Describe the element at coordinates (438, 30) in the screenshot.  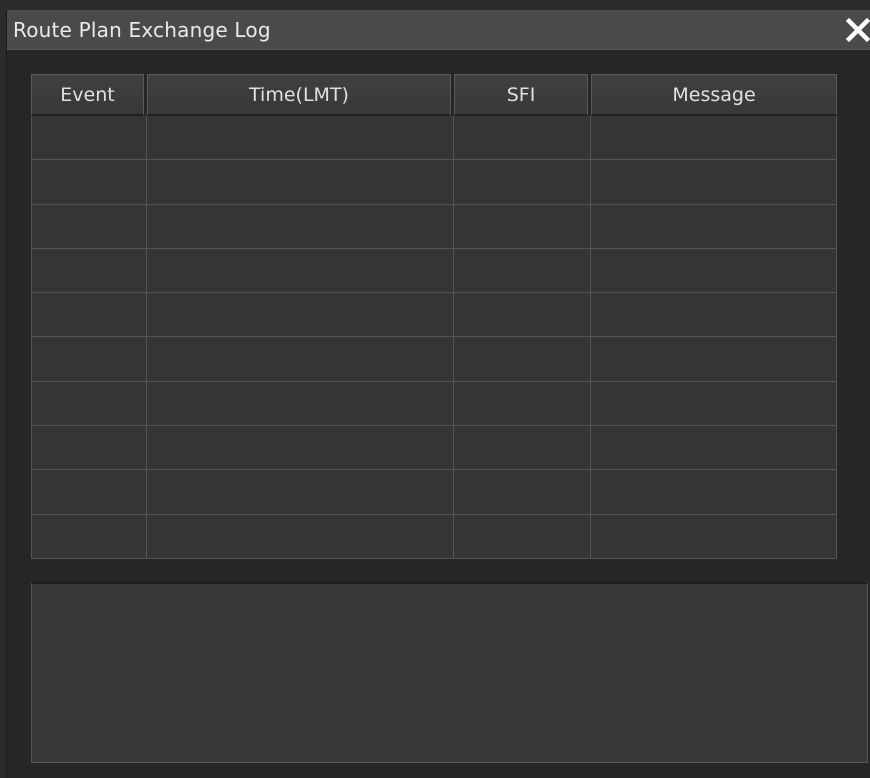
I see `title-bar: Route Plan Exchange Log` at that location.